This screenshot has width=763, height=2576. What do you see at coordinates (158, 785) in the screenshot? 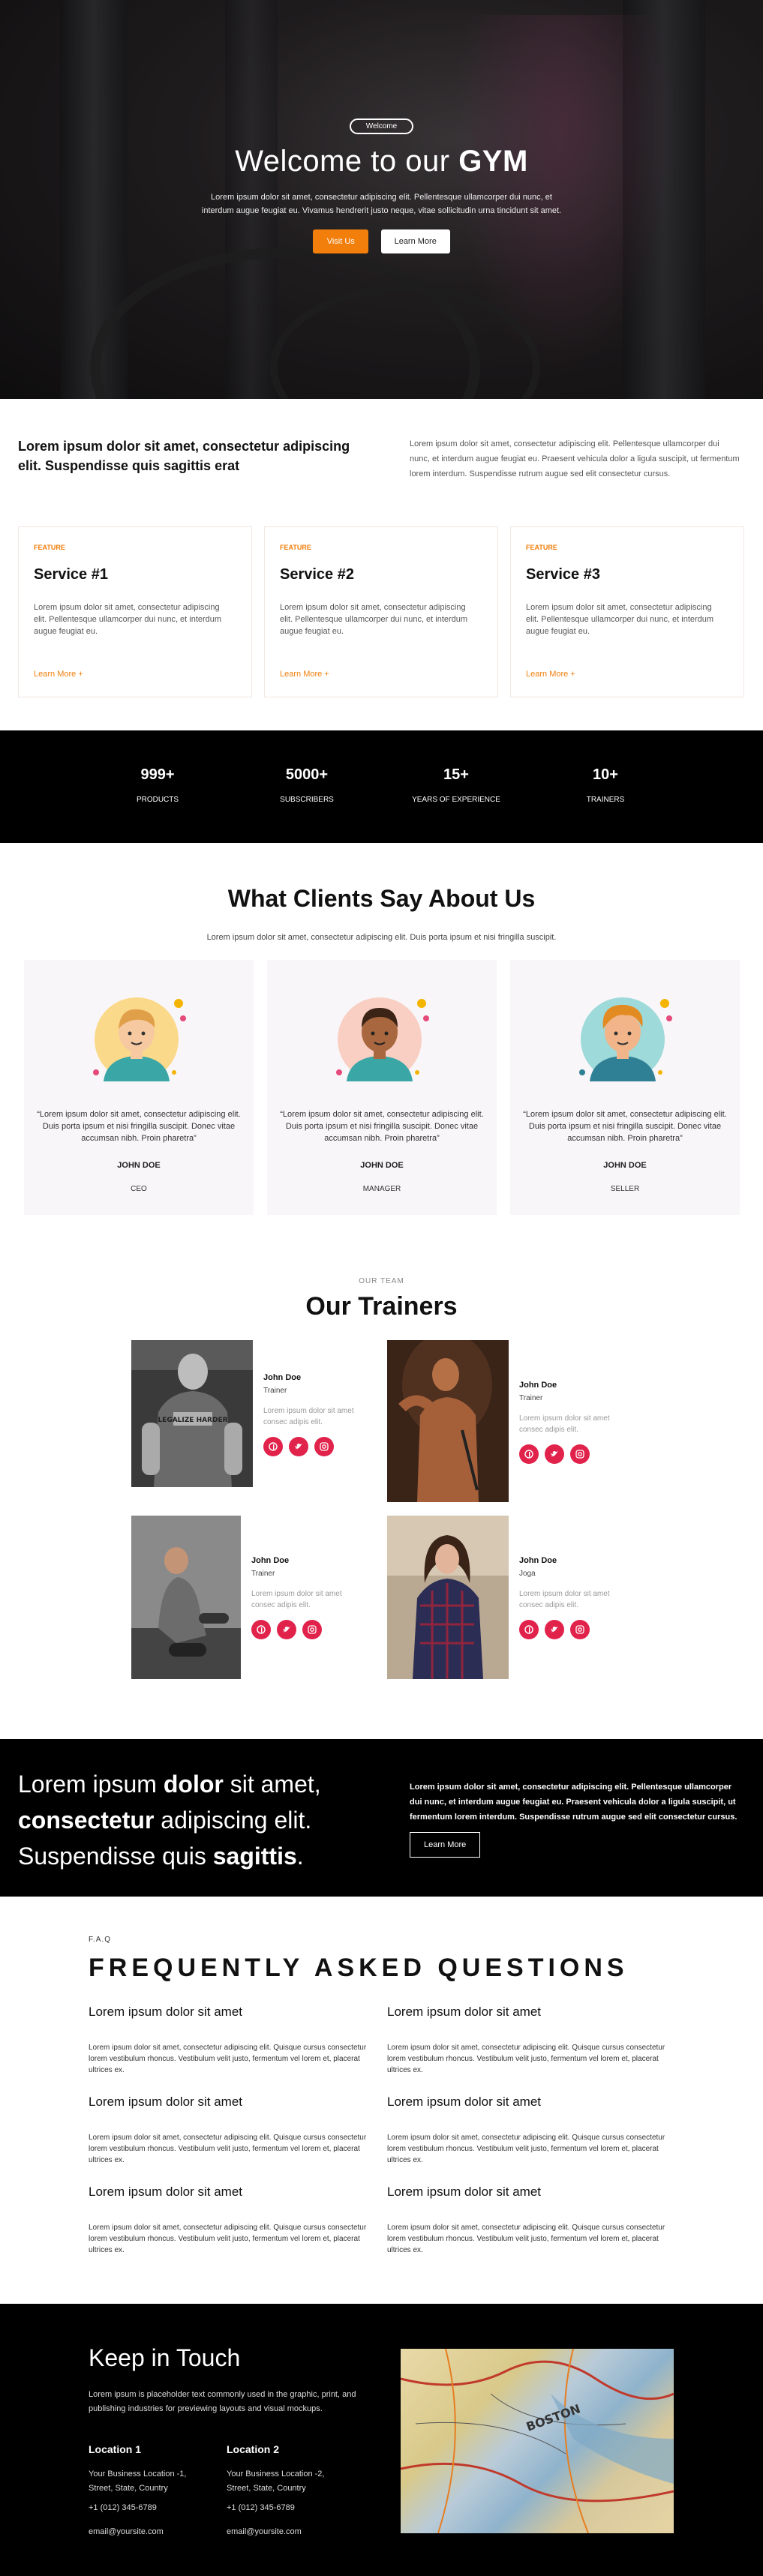
I see `stat-products: 999+ PRODUCTS` at bounding box center [158, 785].